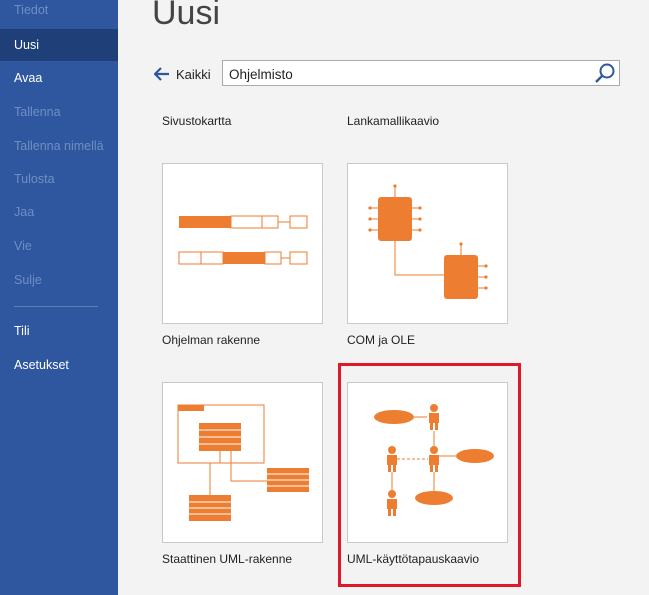  I want to click on sidebar-item-avaa: Avaa, so click(59, 78).